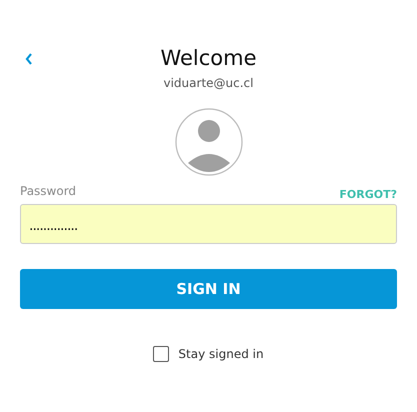 The image size is (417, 412). I want to click on email-text: viduarte@uc.cl, so click(209, 83).